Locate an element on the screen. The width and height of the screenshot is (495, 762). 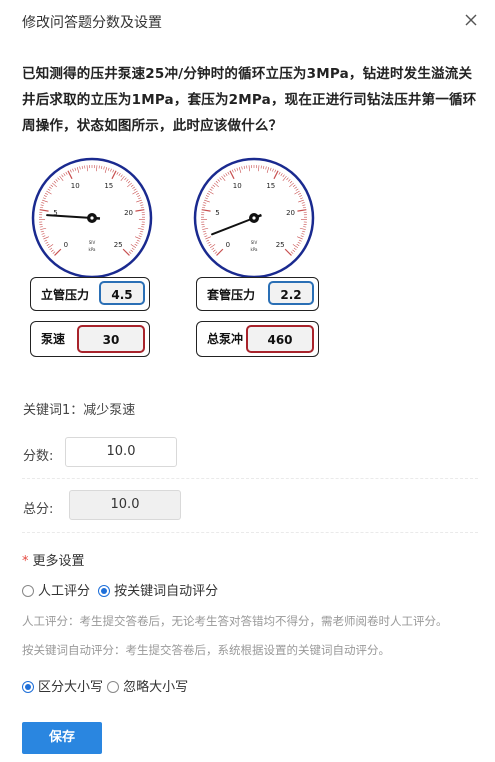
more-settings-title: * 更多设置 is located at coordinates (53, 559).